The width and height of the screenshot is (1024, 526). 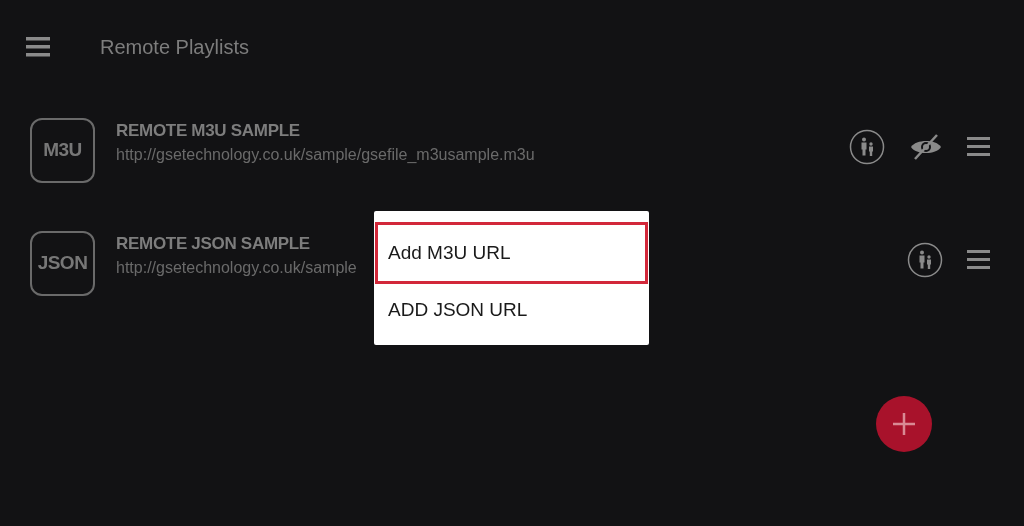 What do you see at coordinates (926, 146) in the screenshot?
I see `eye-slash-icon` at bounding box center [926, 146].